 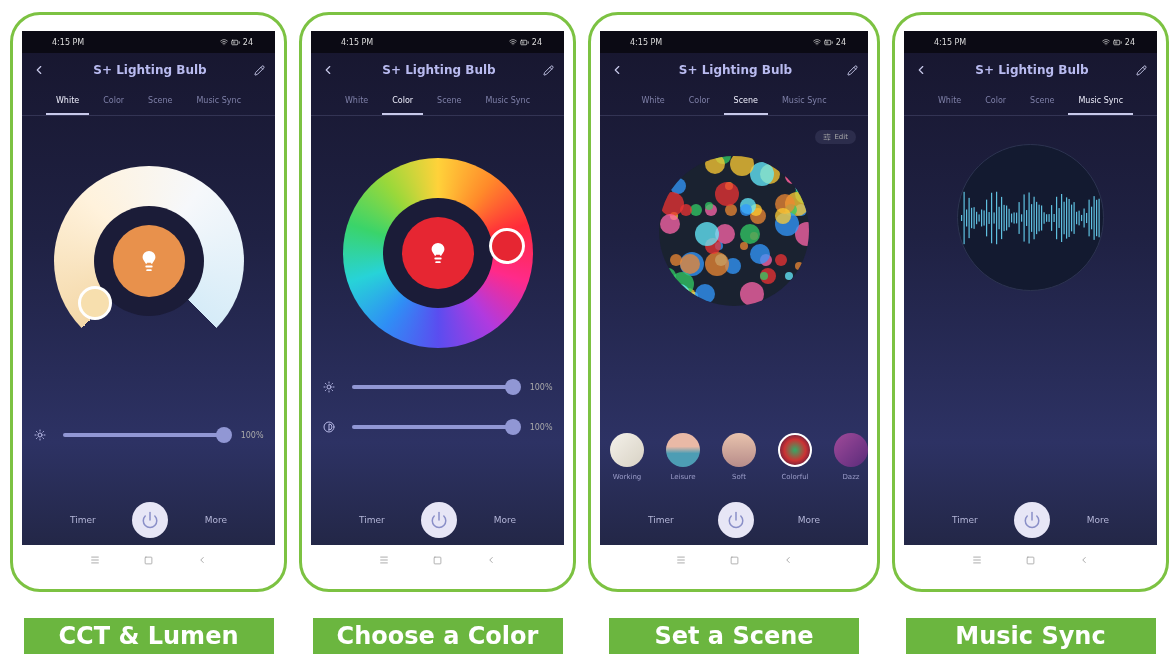 What do you see at coordinates (827, 137) in the screenshot?
I see `sliders-icon` at bounding box center [827, 137].